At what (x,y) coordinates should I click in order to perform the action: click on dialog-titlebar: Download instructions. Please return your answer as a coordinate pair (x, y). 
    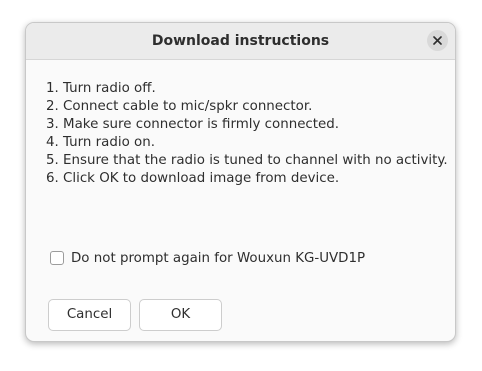
    Looking at the image, I should click on (240, 41).